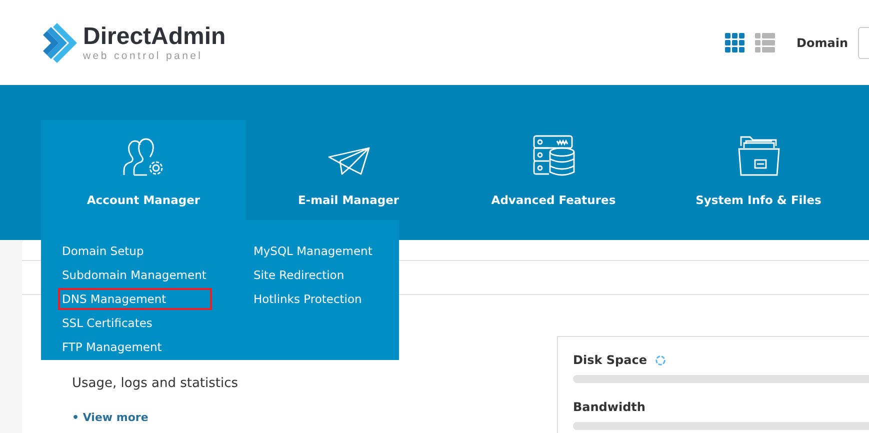  What do you see at coordinates (734, 42) in the screenshot?
I see `grid-view-button` at bounding box center [734, 42].